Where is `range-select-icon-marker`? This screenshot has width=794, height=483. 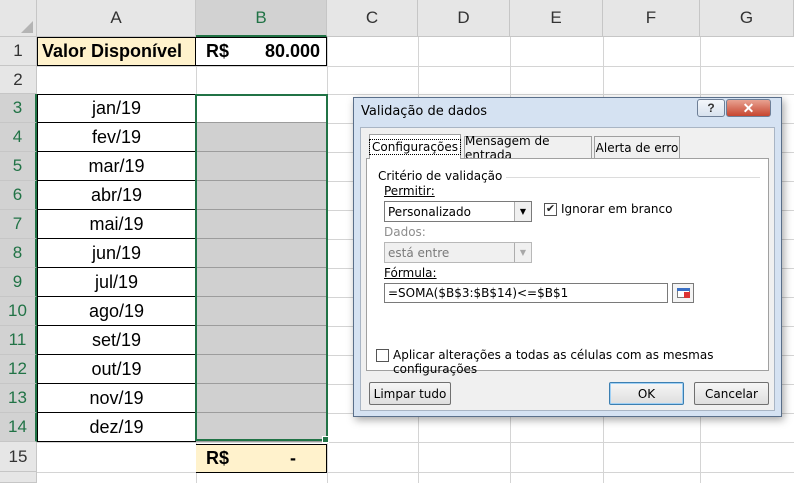 range-select-icon-marker is located at coordinates (687, 295).